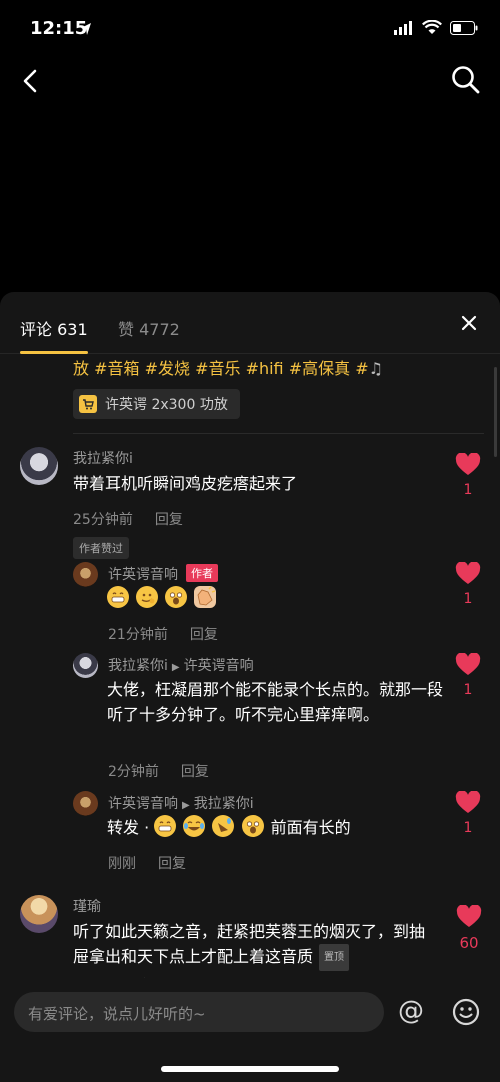 Image resolution: width=500 pixels, height=1082 pixels. I want to click on status-time: 12:15, so click(59, 28).